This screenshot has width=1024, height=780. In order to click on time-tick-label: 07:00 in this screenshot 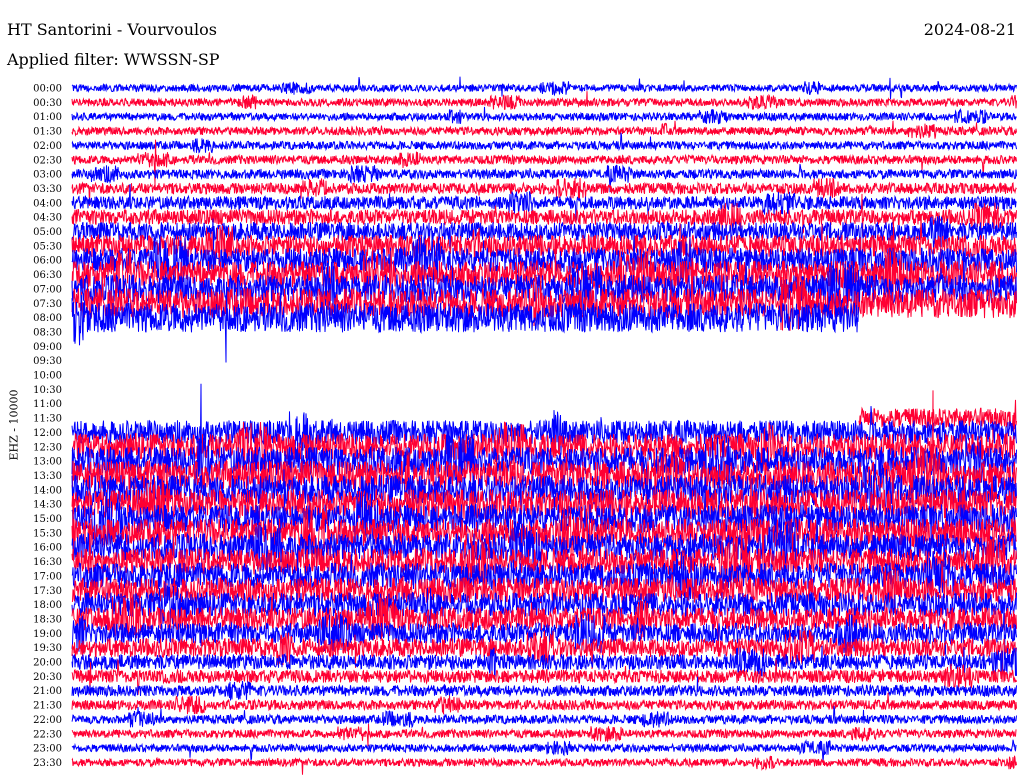, I will do `click(47, 289)`.